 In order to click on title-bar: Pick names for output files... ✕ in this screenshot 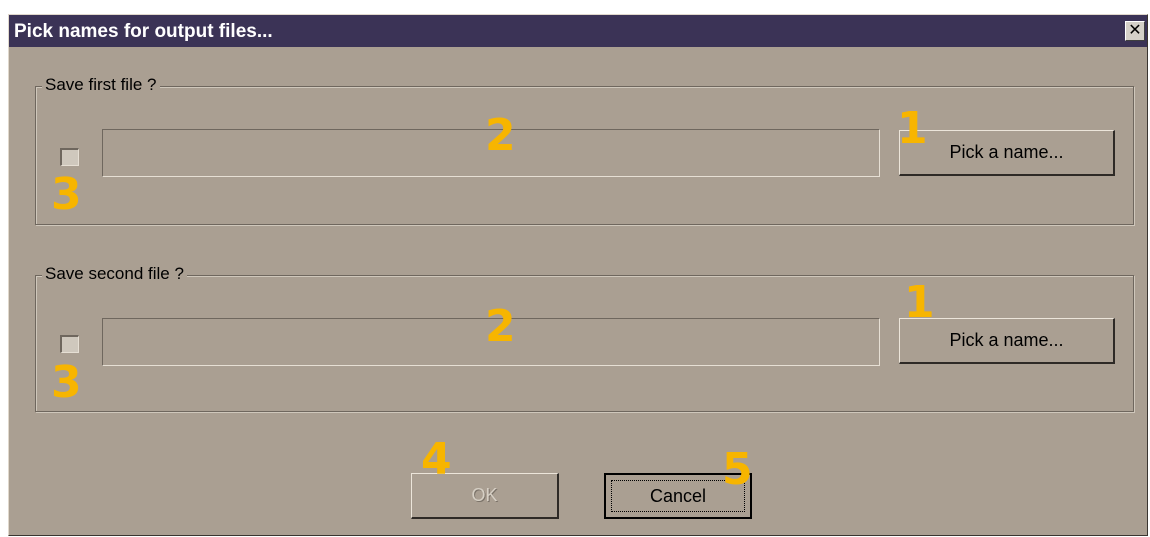, I will do `click(578, 31)`.